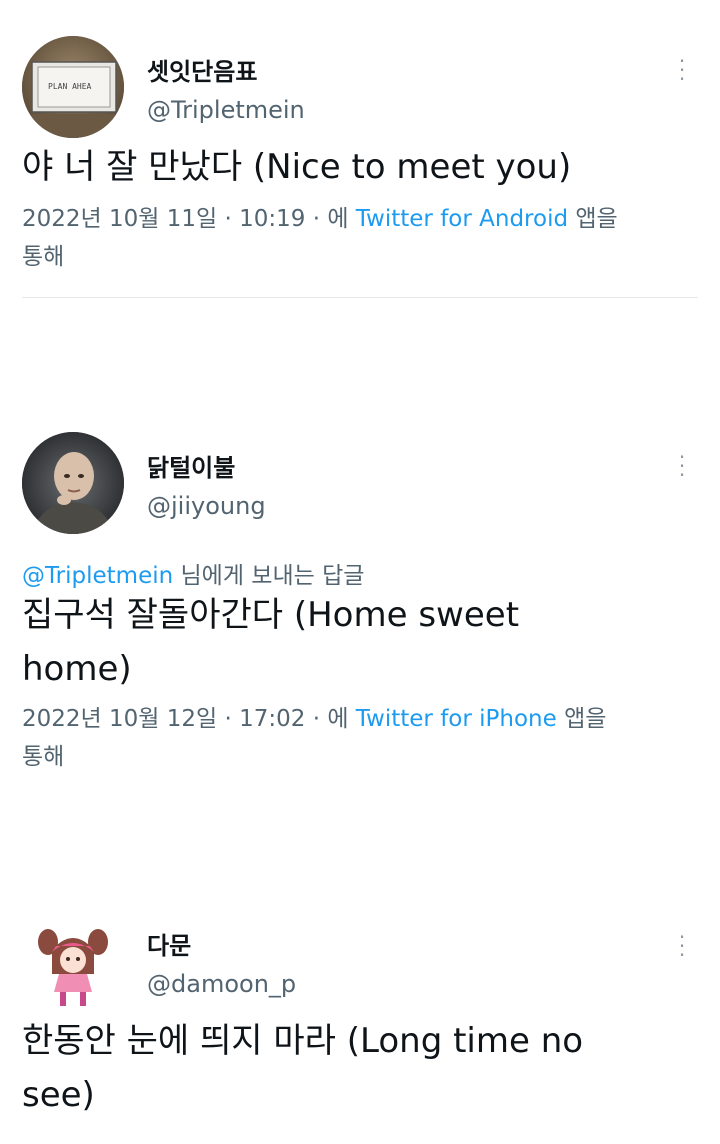 Image resolution: width=720 pixels, height=1144 pixels. I want to click on user-handle: @damoon_p, so click(221, 984).